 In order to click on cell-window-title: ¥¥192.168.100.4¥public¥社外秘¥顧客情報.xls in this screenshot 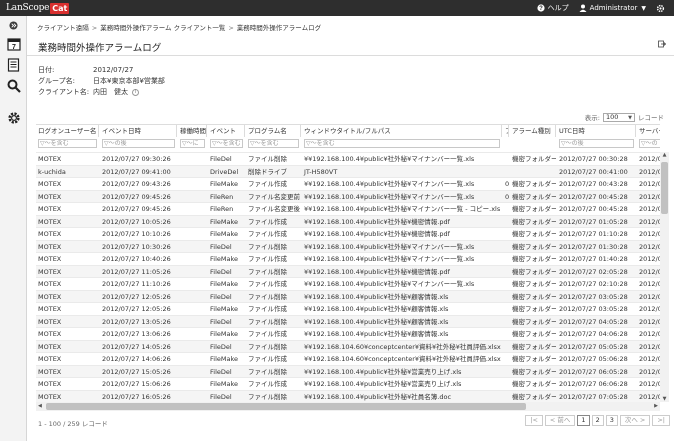, I will do `click(376, 321)`.